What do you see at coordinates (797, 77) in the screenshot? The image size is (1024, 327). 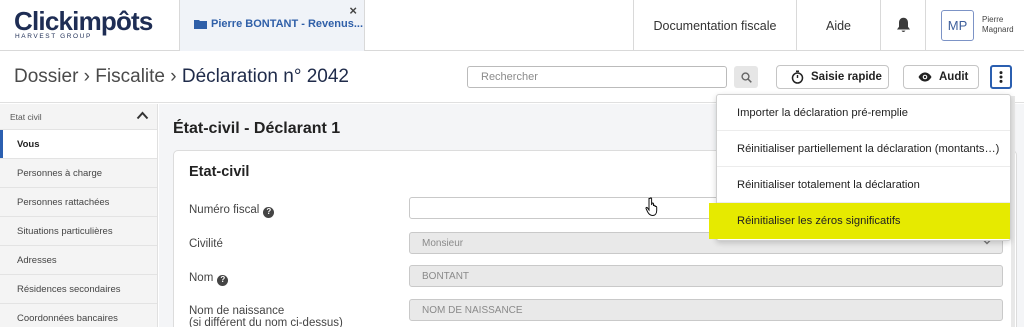 I see `stopwatch-icon` at bounding box center [797, 77].